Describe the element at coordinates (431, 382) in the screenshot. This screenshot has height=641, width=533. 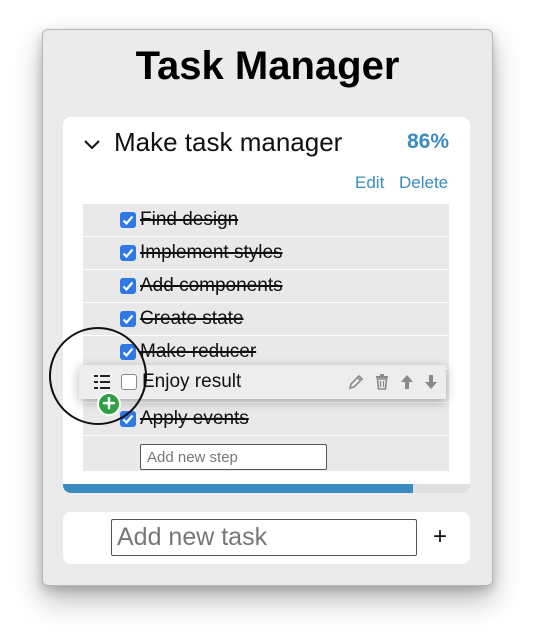
I see `arrow-down-icon` at that location.